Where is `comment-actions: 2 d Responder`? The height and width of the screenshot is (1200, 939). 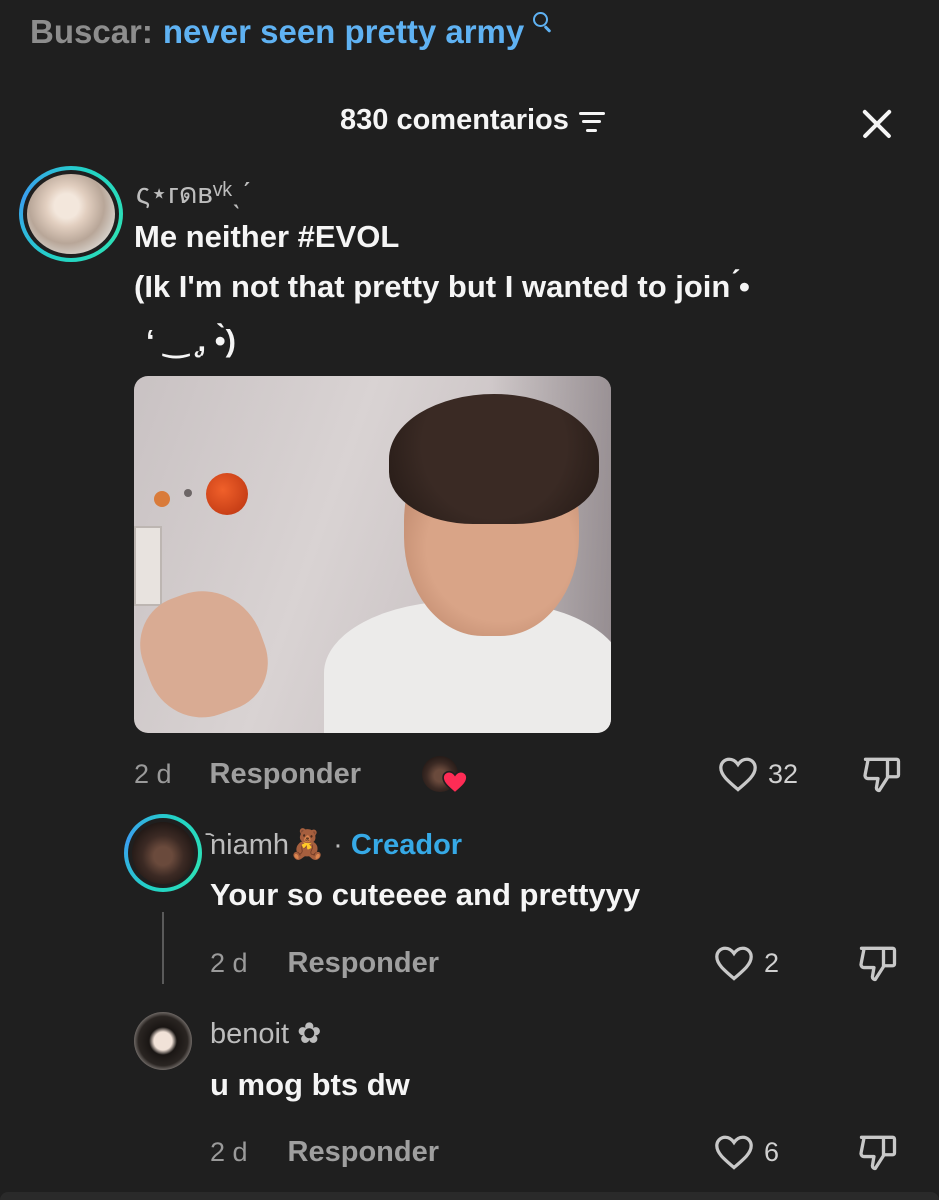 comment-actions: 2 d Responder is located at coordinates (247, 774).